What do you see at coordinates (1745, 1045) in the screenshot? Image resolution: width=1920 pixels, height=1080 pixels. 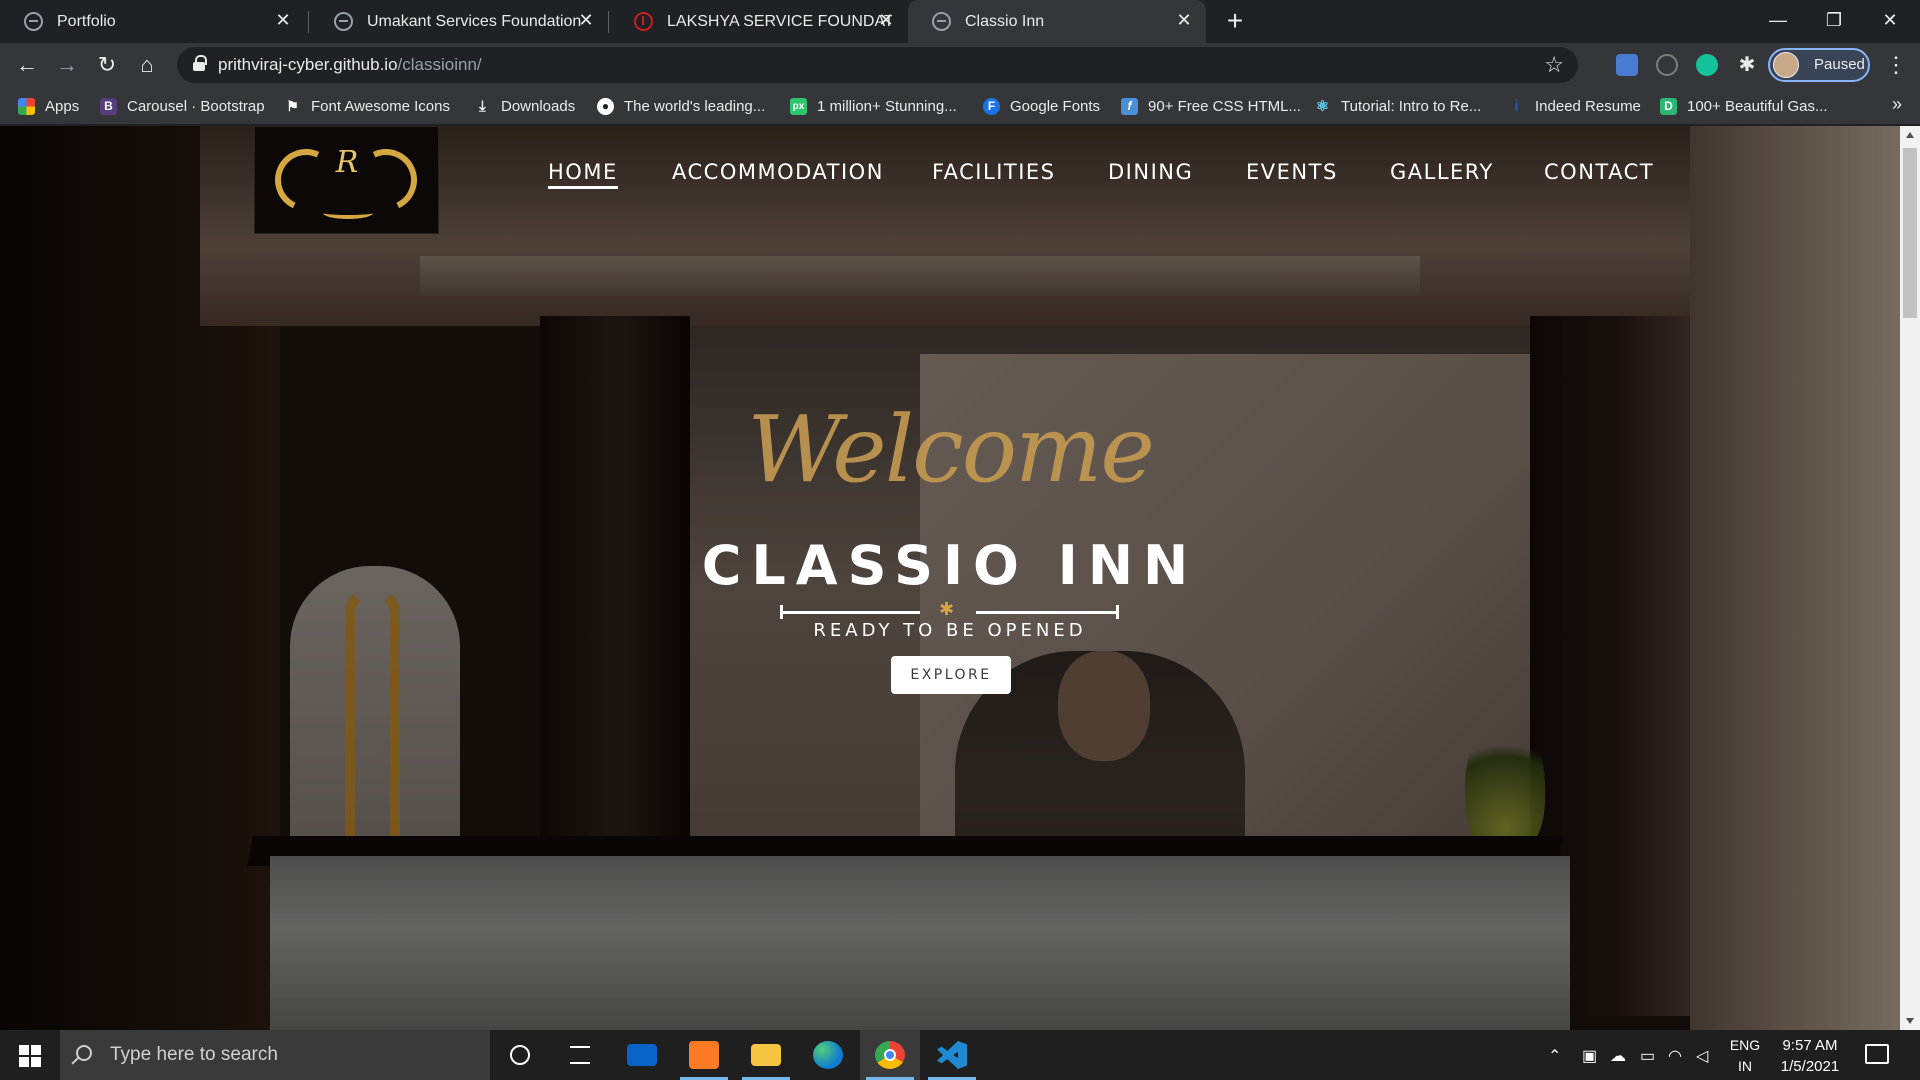 I see `language-code: ENG` at bounding box center [1745, 1045].